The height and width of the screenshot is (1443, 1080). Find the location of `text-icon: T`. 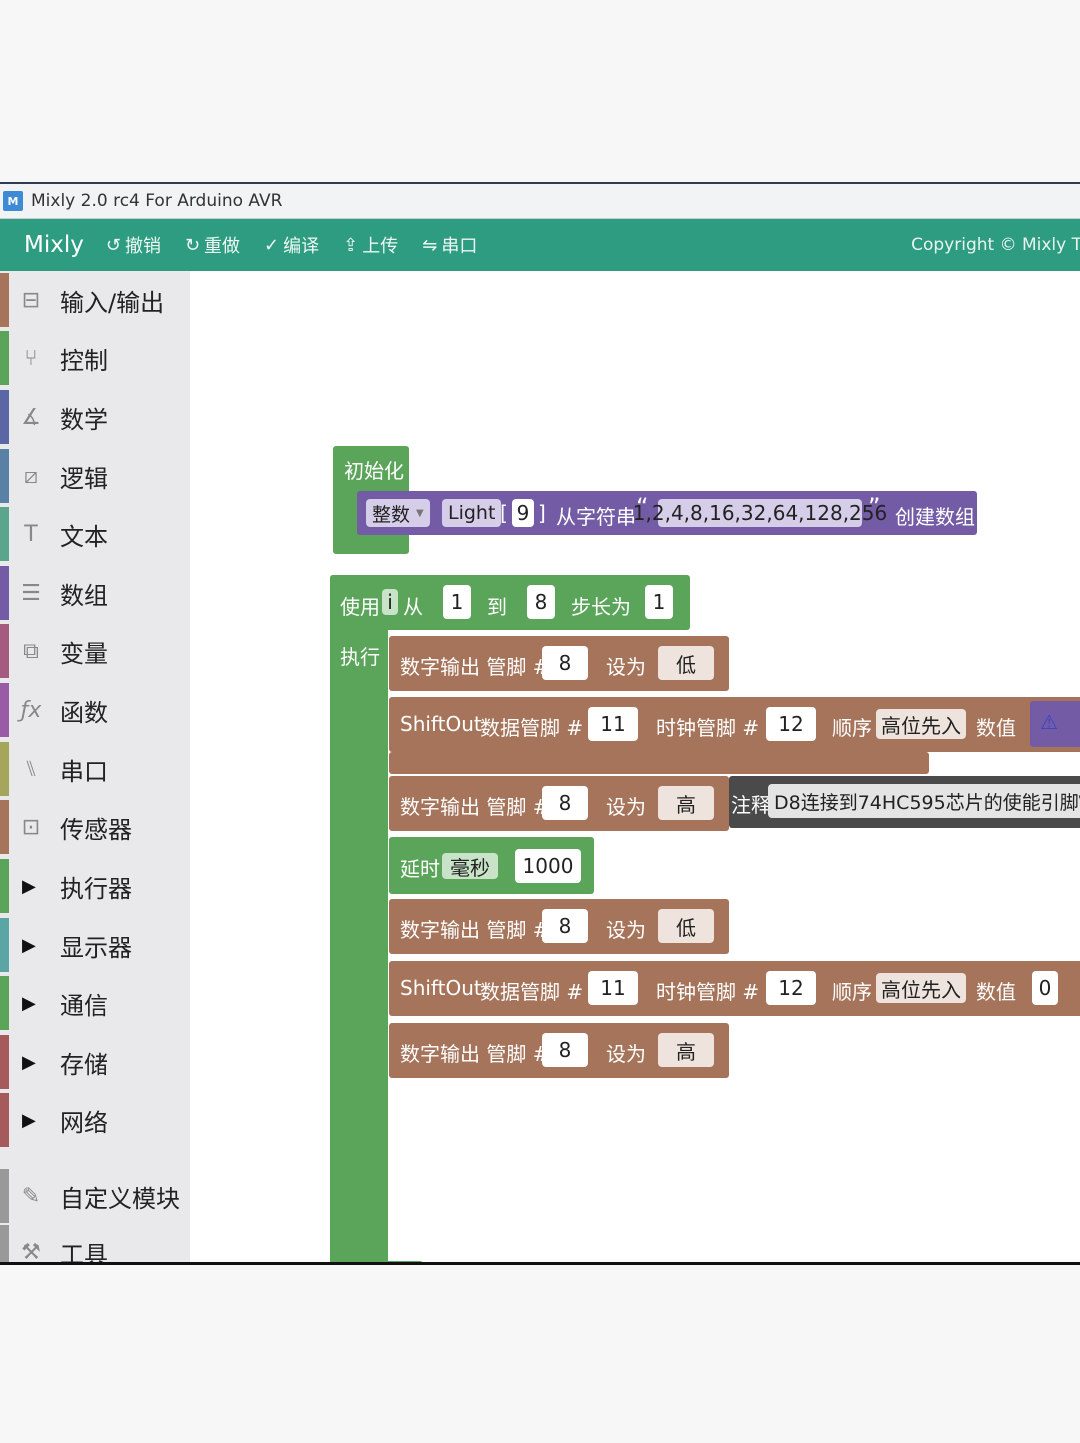

text-icon: T is located at coordinates (31, 534).